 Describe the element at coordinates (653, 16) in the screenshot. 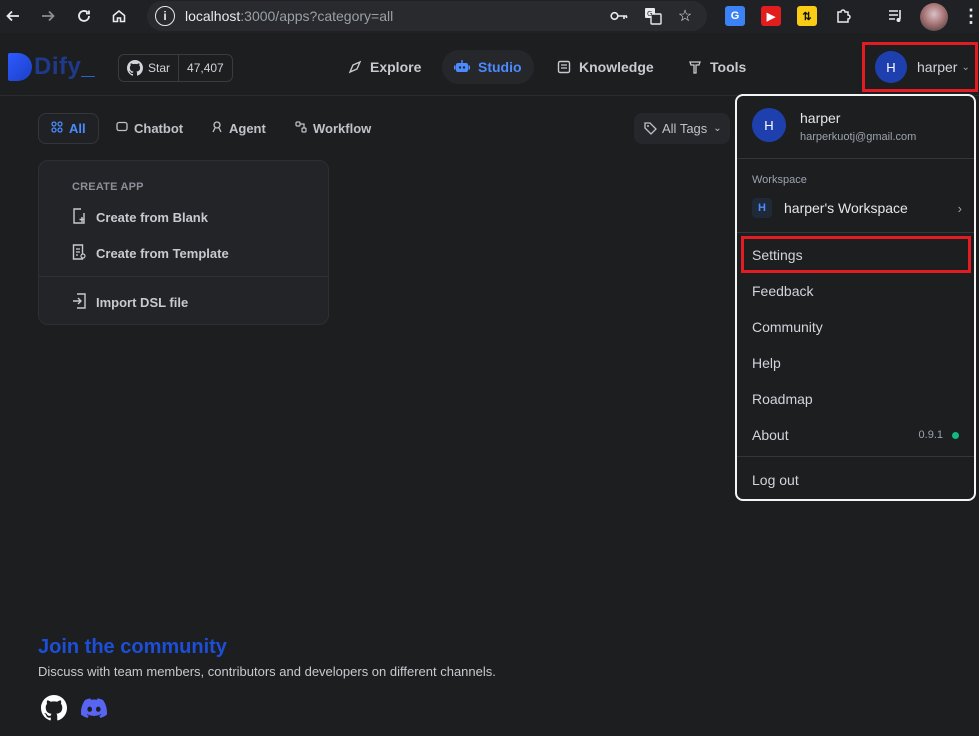

I see `translate-icon: G` at that location.